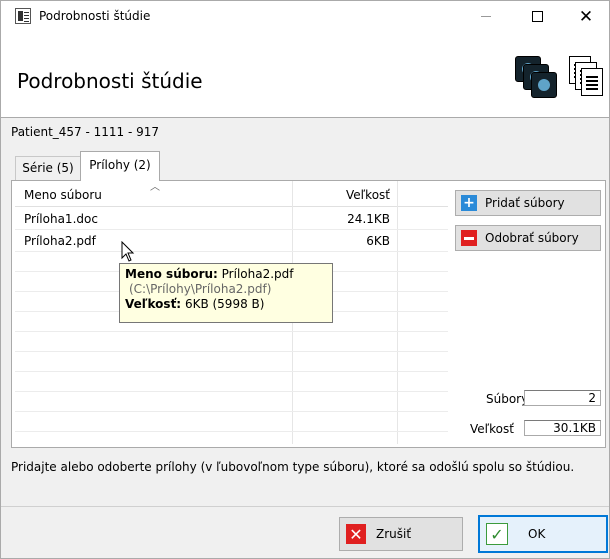 This screenshot has width=610, height=559. I want to click on patient-info: Patient_457 - 1111 - 917, so click(85, 132).